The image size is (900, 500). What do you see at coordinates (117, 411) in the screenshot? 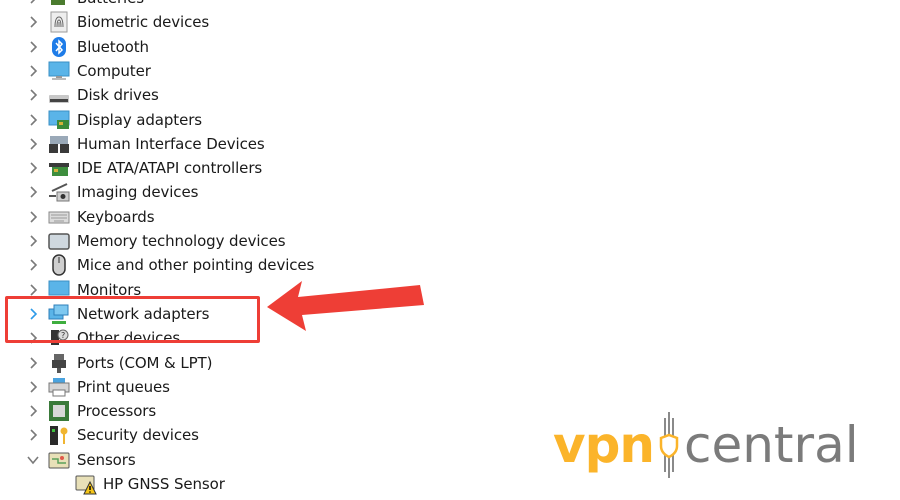
I see `tree-item-label: Processors` at bounding box center [117, 411].